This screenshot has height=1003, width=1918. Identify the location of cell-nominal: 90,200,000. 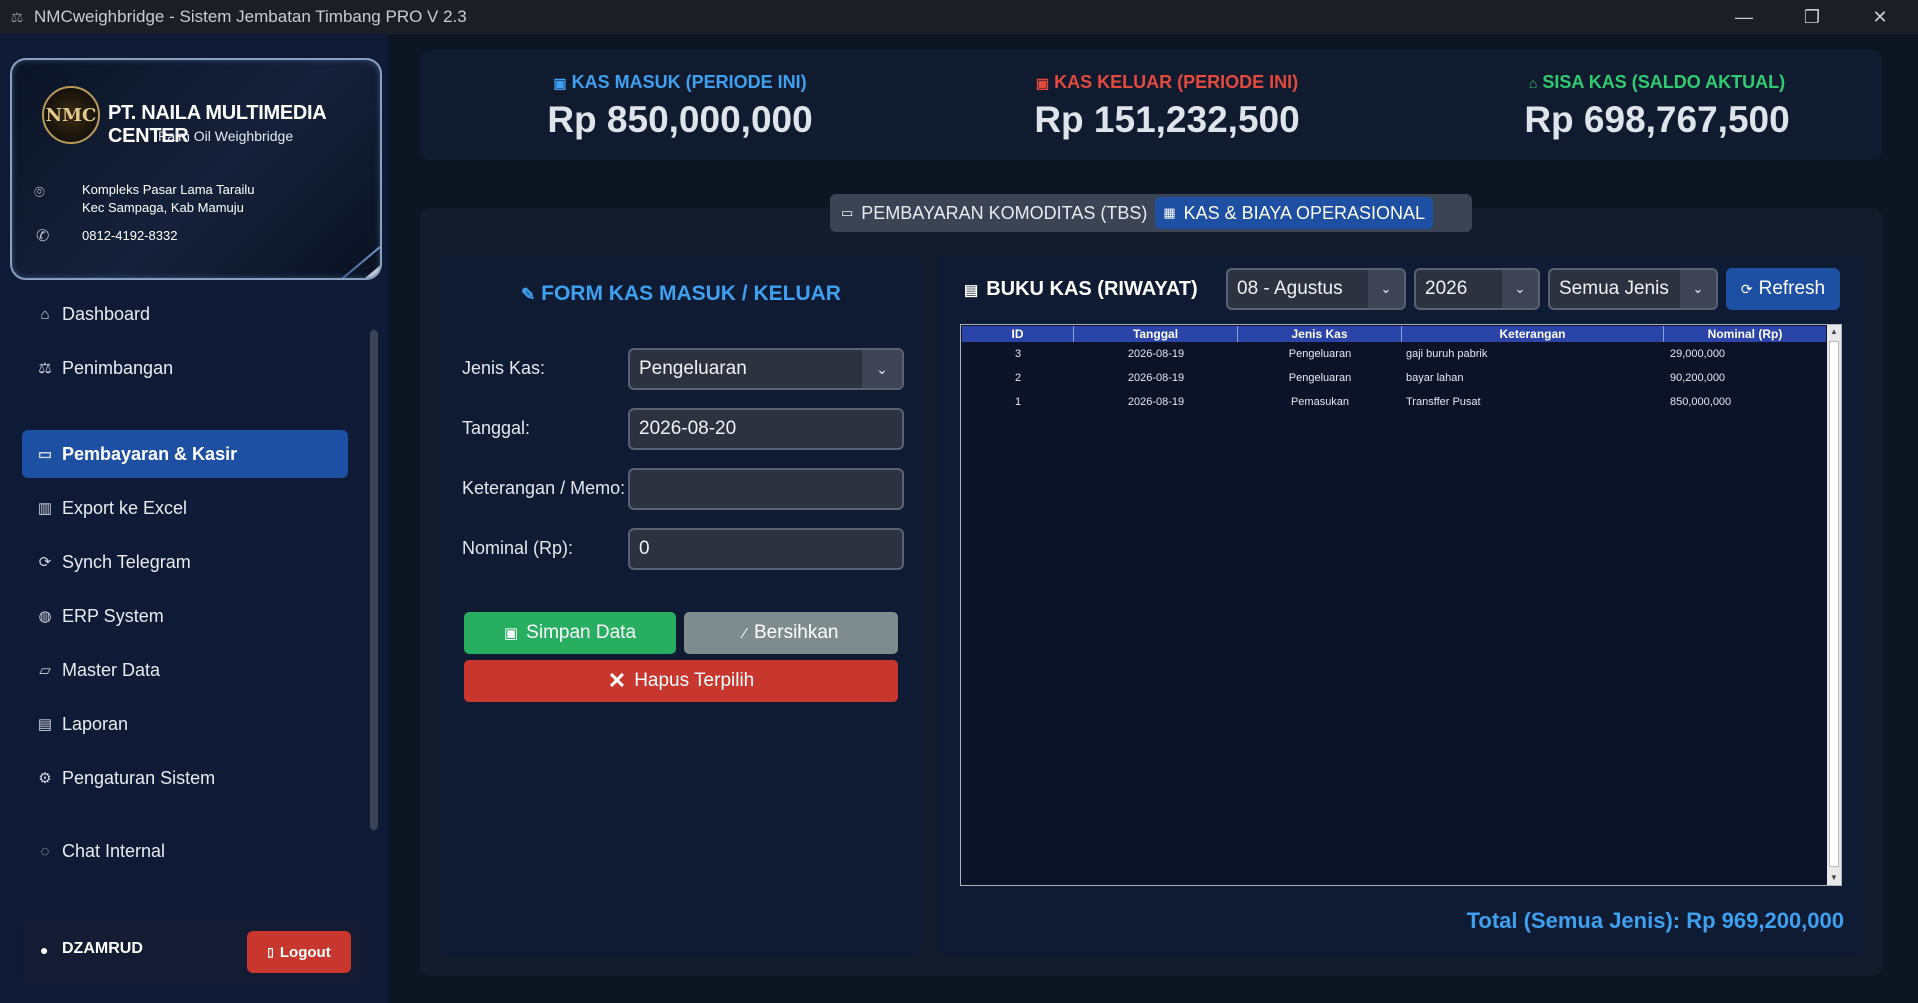
(1698, 378).